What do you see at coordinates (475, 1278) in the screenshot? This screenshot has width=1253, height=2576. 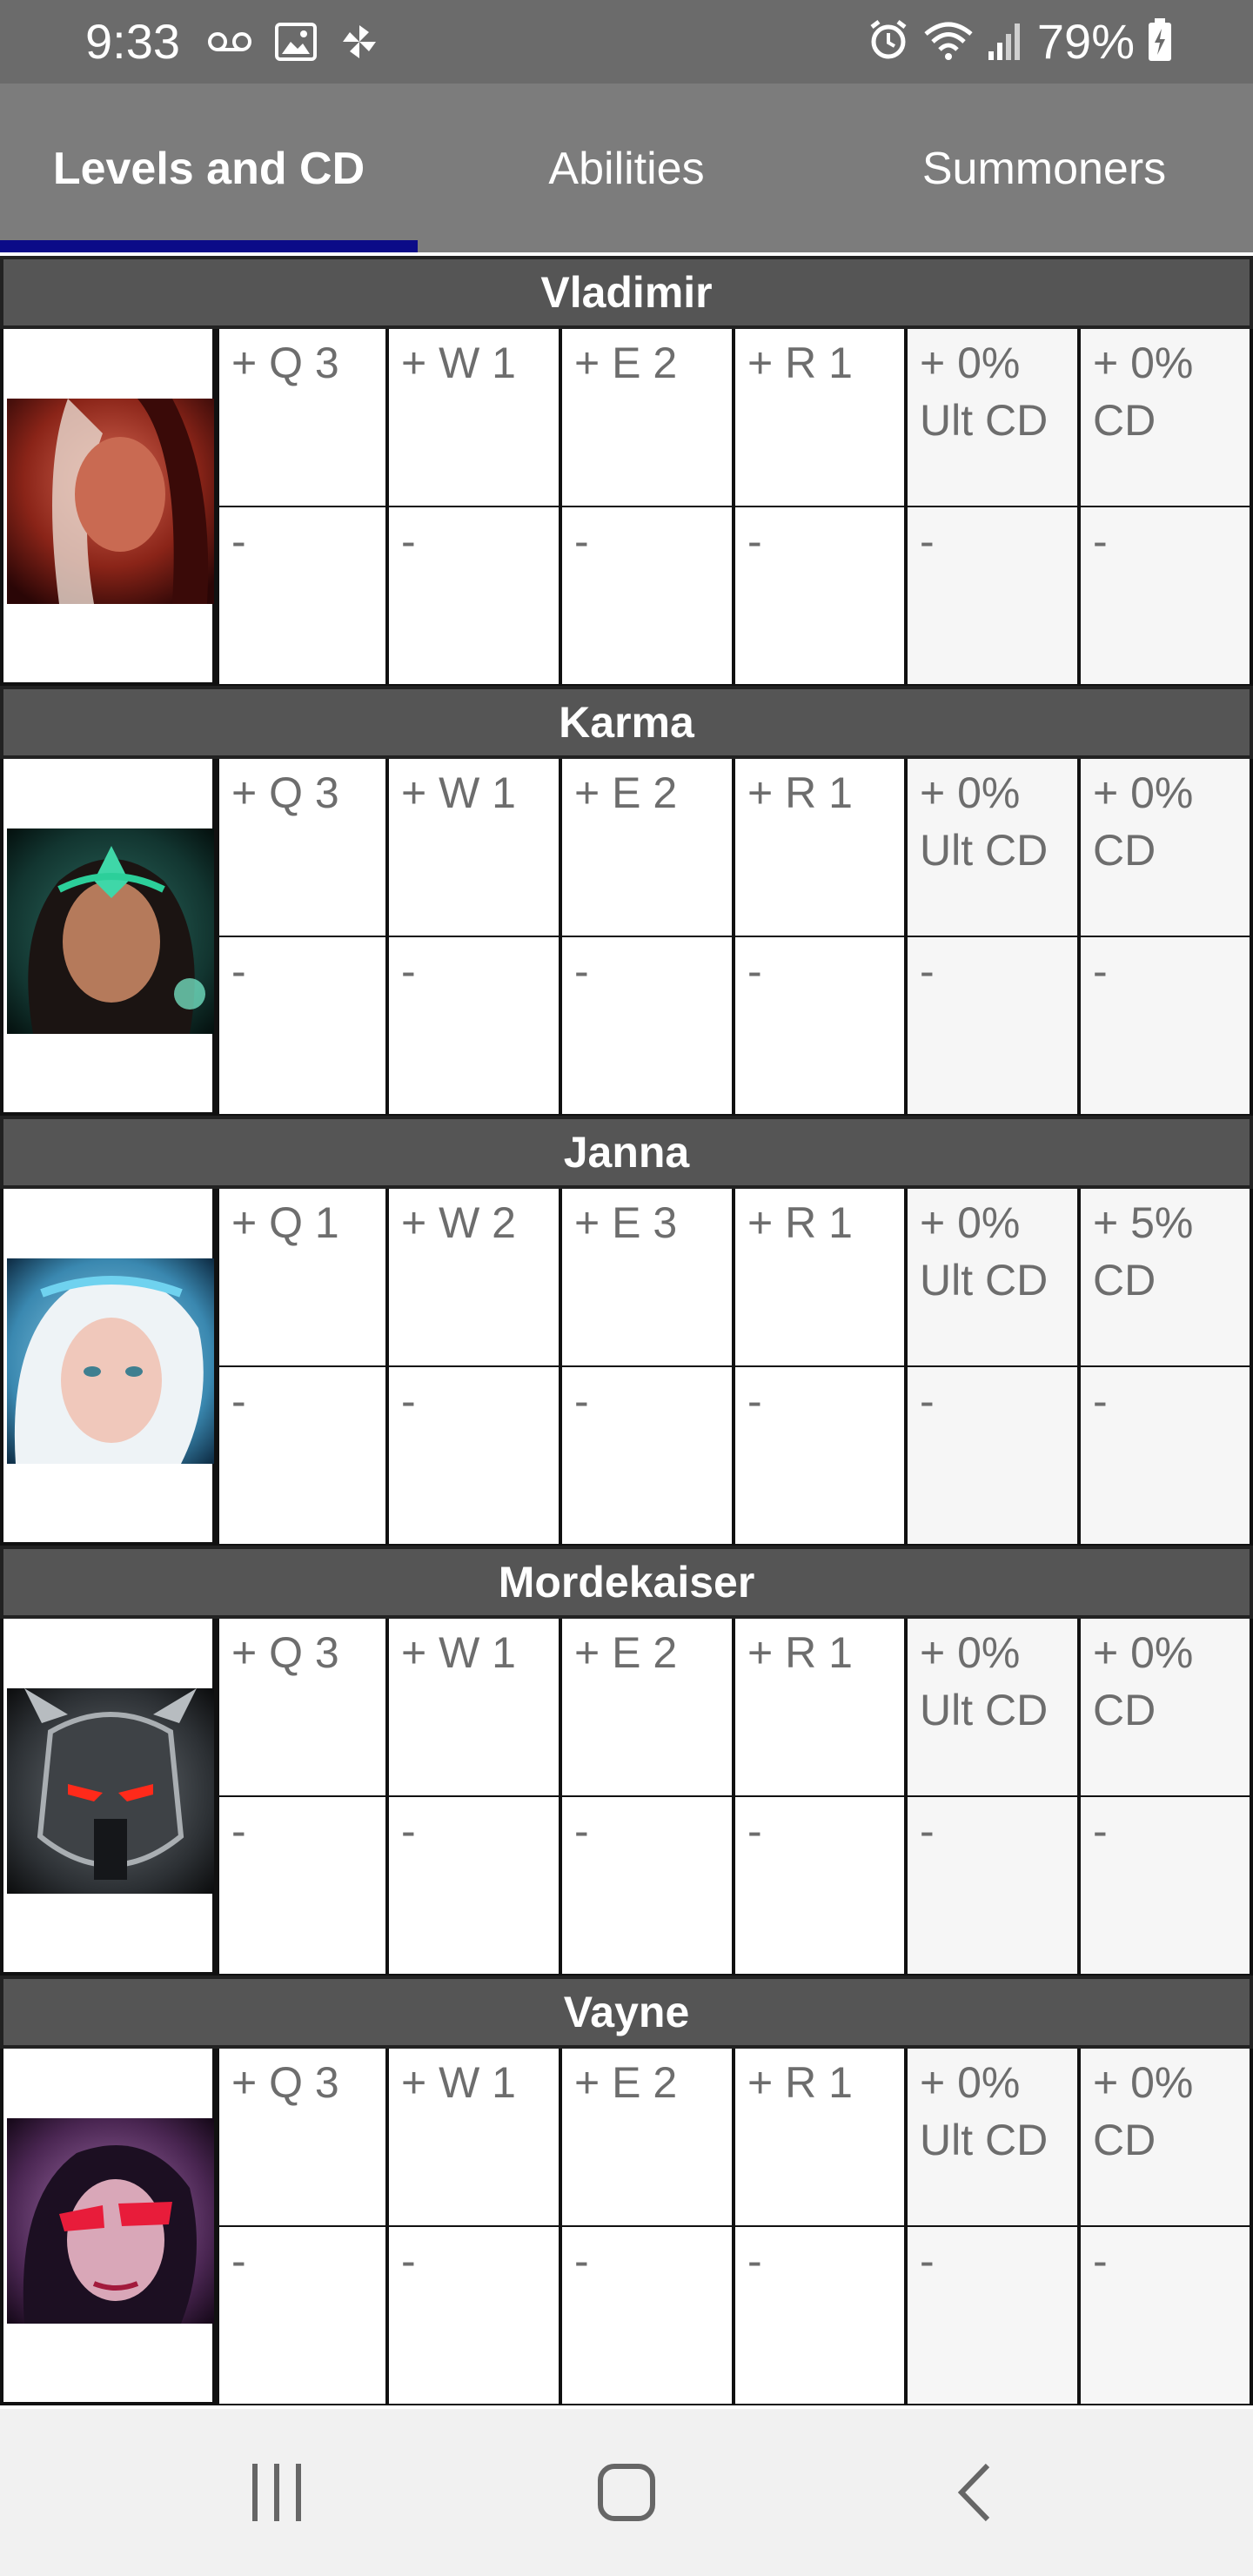 I see `stat-w-level: + W 2` at bounding box center [475, 1278].